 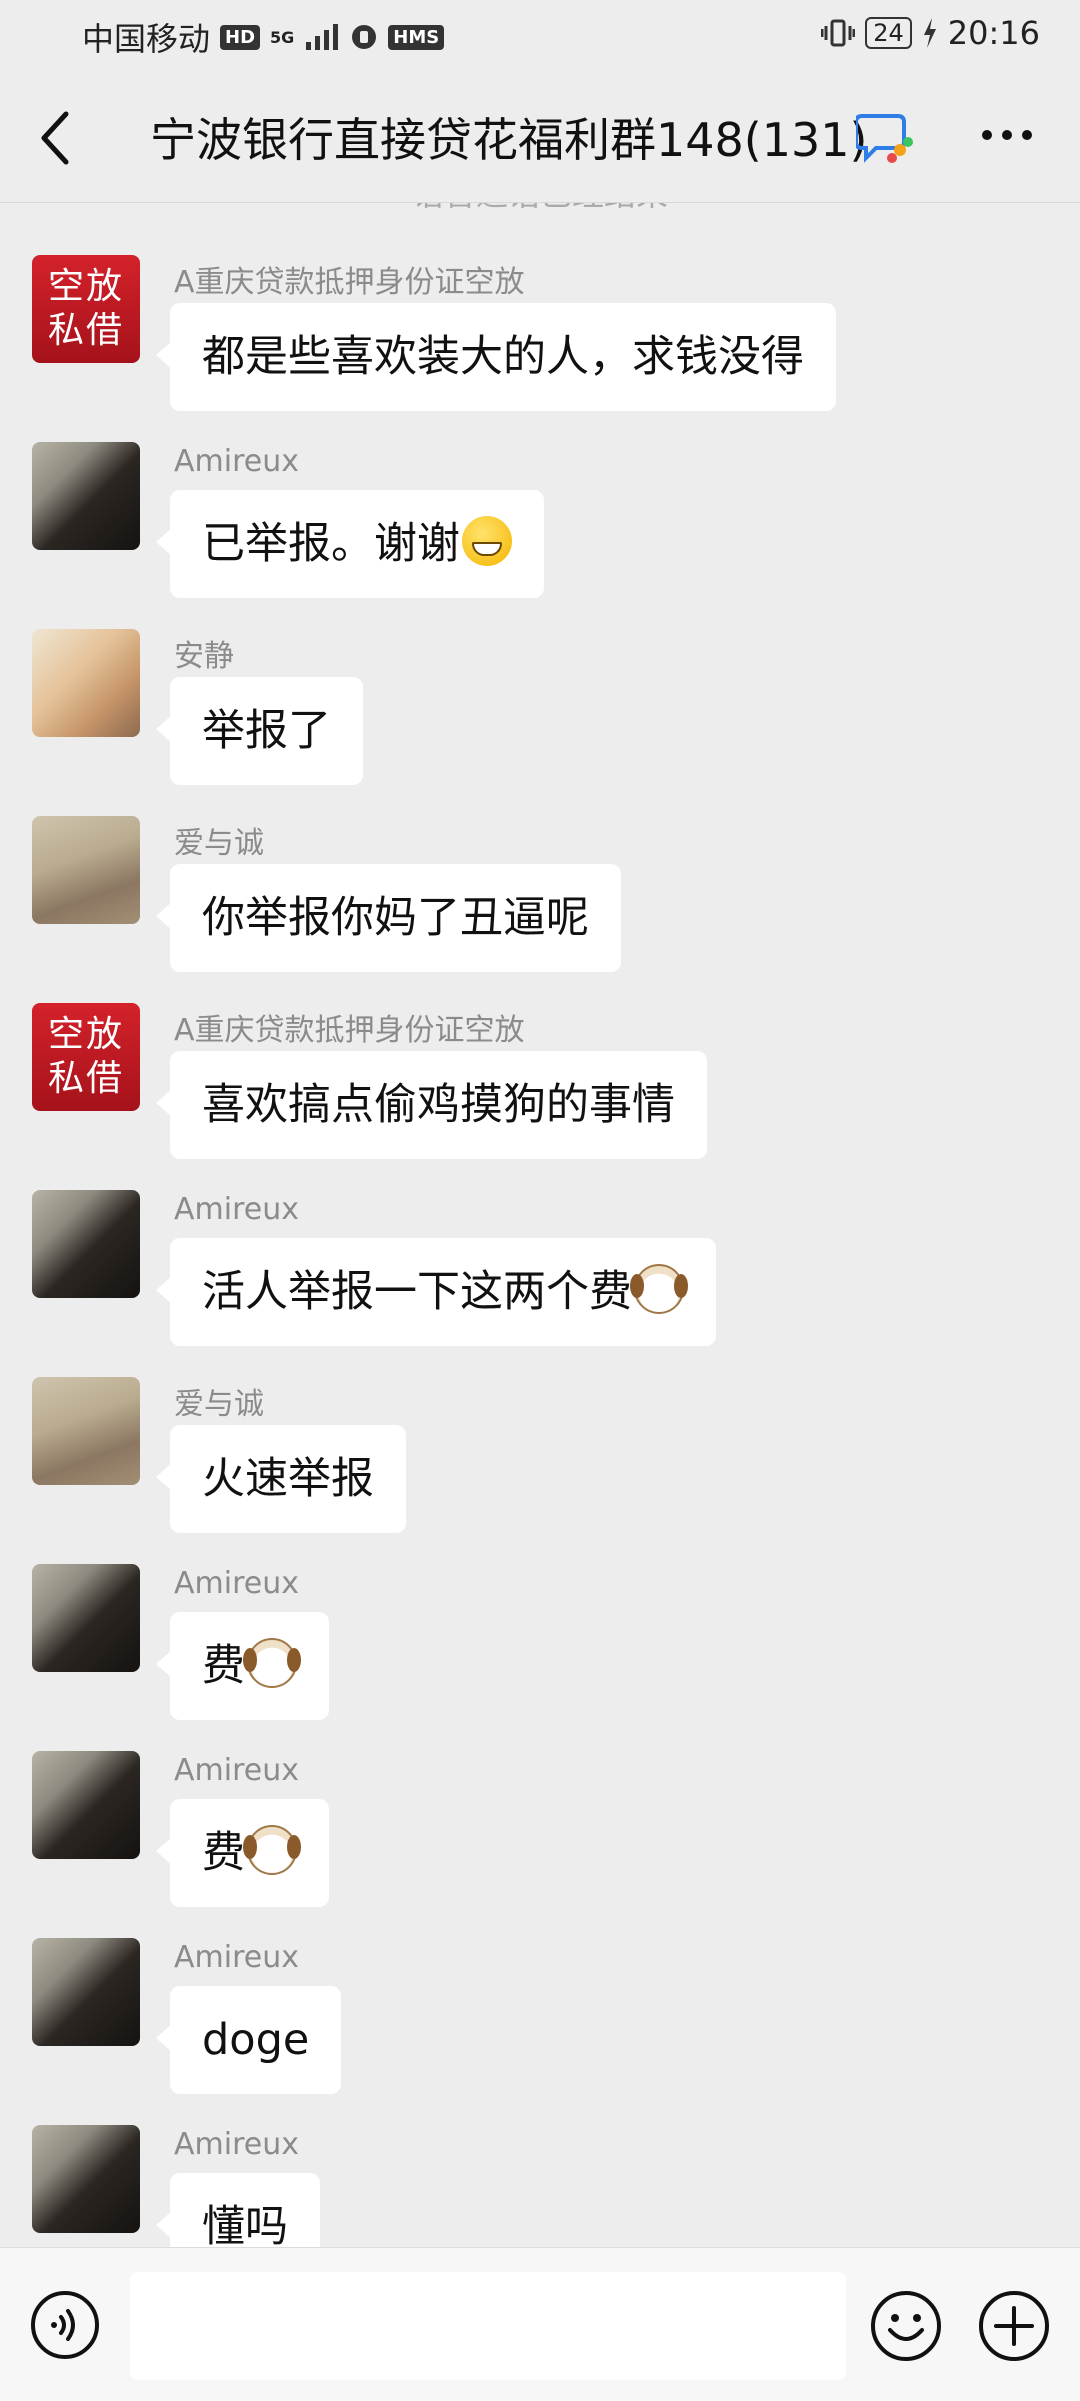 I want to click on message-bubble: 活人举报一下这两个费, so click(x=436, y=1292).